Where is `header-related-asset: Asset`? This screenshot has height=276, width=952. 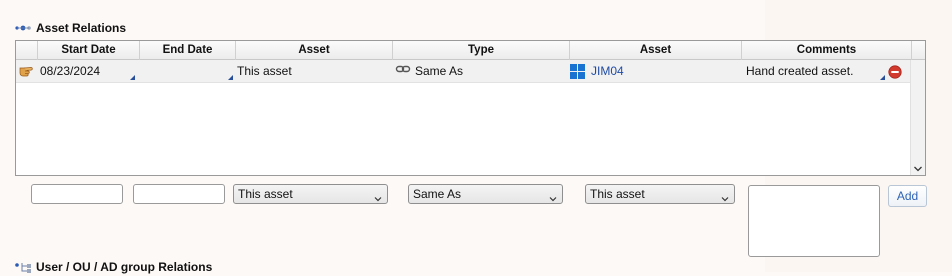
header-related-asset: Asset is located at coordinates (656, 50).